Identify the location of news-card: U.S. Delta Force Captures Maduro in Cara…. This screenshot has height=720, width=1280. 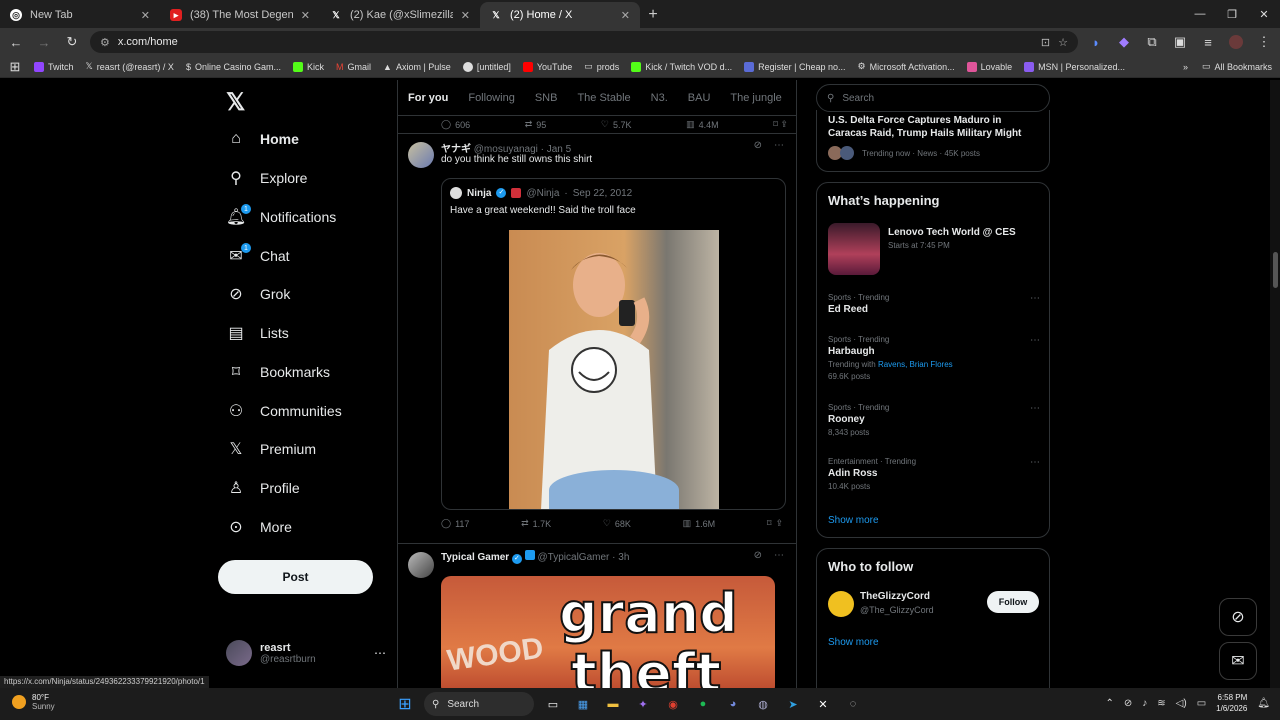
(933, 141).